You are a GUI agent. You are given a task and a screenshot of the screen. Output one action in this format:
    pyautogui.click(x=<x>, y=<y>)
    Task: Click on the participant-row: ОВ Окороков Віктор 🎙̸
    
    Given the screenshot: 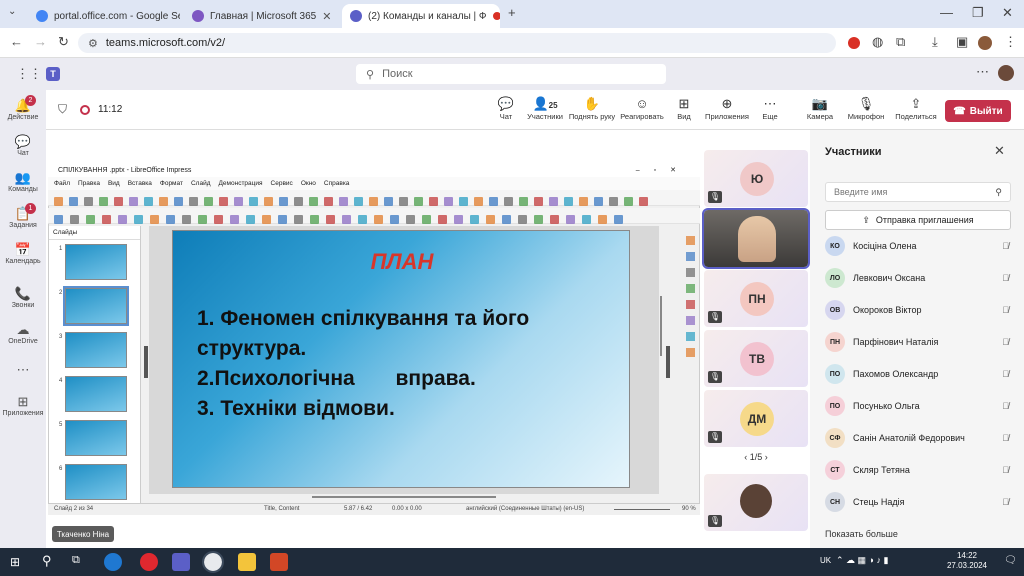 What is the action you would take?
    pyautogui.click(x=920, y=310)
    